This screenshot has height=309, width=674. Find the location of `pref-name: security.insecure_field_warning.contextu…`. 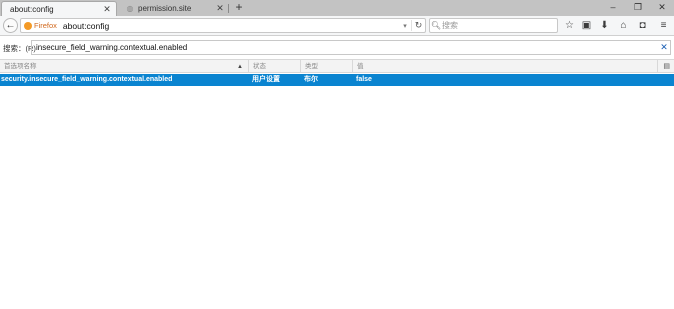

pref-name: security.insecure_field_warning.contextu… is located at coordinates (87, 79).